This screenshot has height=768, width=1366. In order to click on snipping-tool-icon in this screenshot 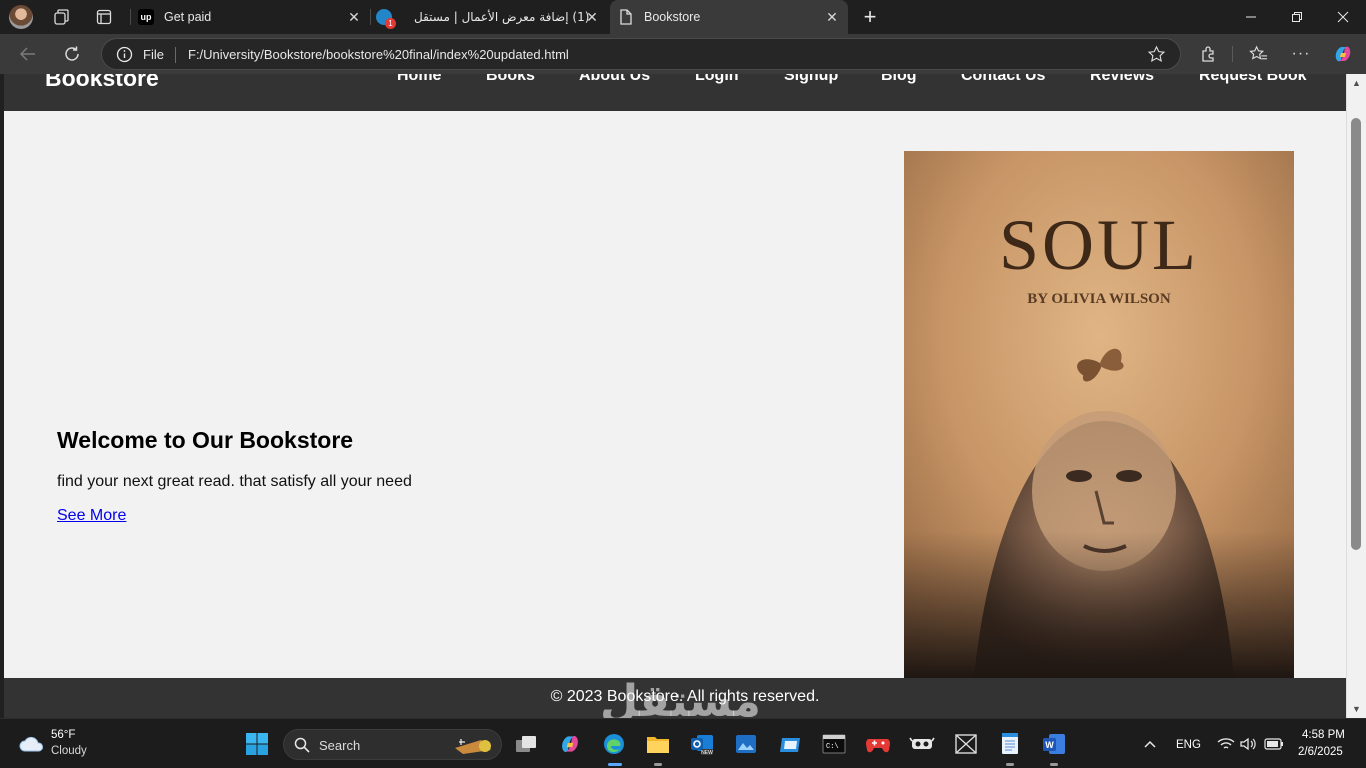, I will do `click(922, 744)`.